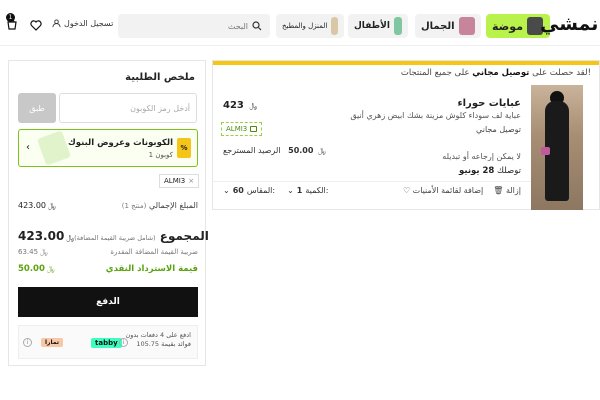 Image resolution: width=600 pixels, height=400 pixels. I want to click on installments-line-2: فوائد بقيمة 105.75, so click(163, 343).